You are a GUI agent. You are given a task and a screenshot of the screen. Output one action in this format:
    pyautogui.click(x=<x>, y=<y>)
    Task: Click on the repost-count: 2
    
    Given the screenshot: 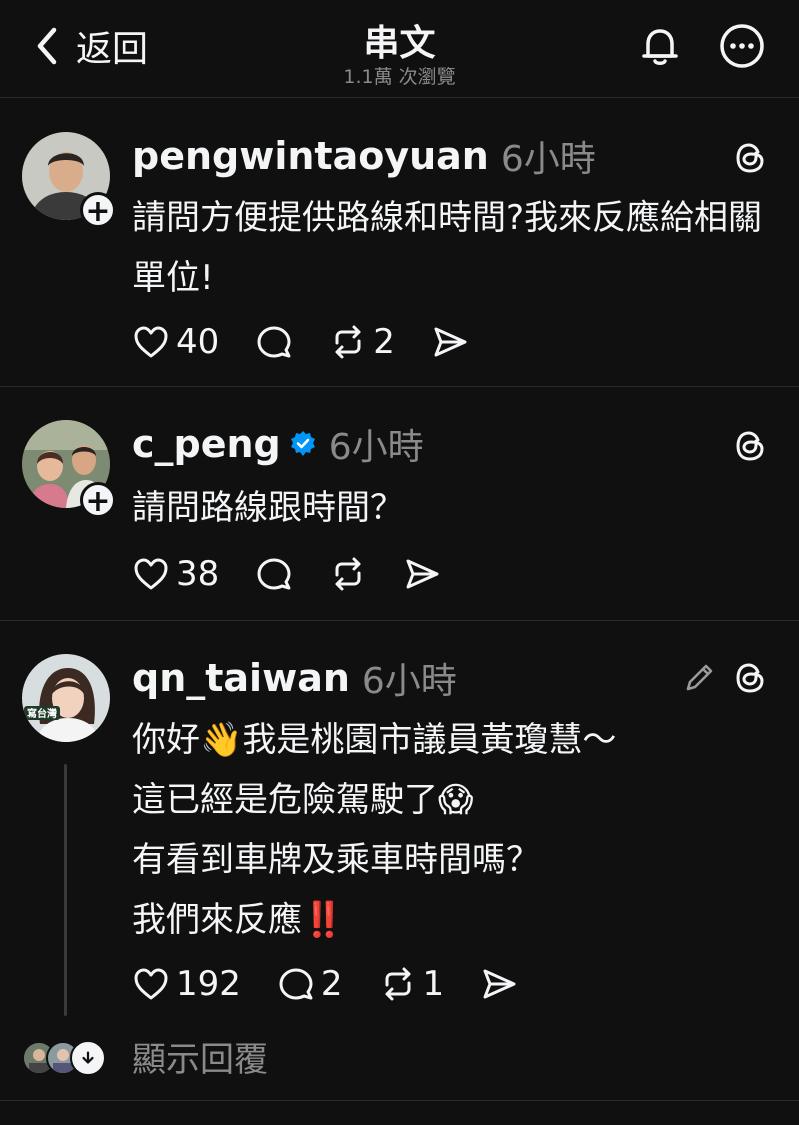 What is the action you would take?
    pyautogui.click(x=384, y=342)
    